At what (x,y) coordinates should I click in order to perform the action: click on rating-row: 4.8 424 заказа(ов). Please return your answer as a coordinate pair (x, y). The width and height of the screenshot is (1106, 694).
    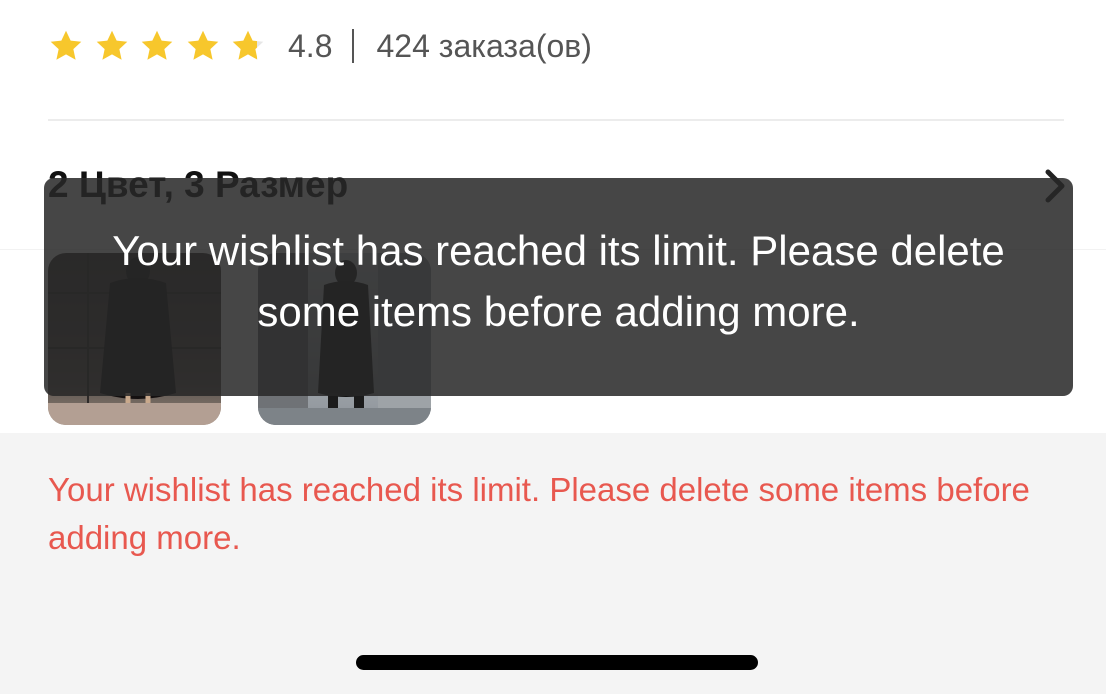
    Looking at the image, I should click on (320, 46).